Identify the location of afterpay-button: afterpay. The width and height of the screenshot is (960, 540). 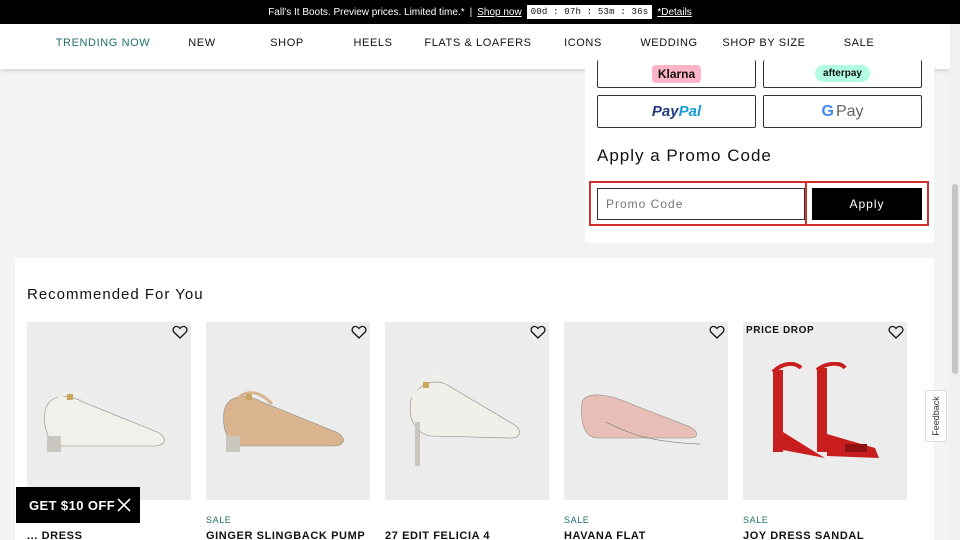
(842, 74).